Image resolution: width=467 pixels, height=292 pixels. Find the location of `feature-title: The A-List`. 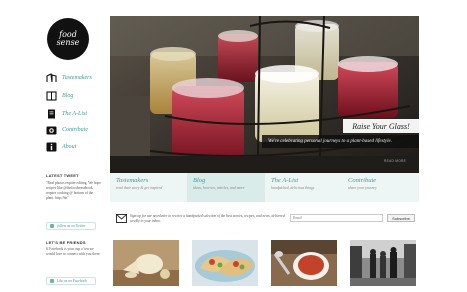

feature-title: The A-List is located at coordinates (285, 180).